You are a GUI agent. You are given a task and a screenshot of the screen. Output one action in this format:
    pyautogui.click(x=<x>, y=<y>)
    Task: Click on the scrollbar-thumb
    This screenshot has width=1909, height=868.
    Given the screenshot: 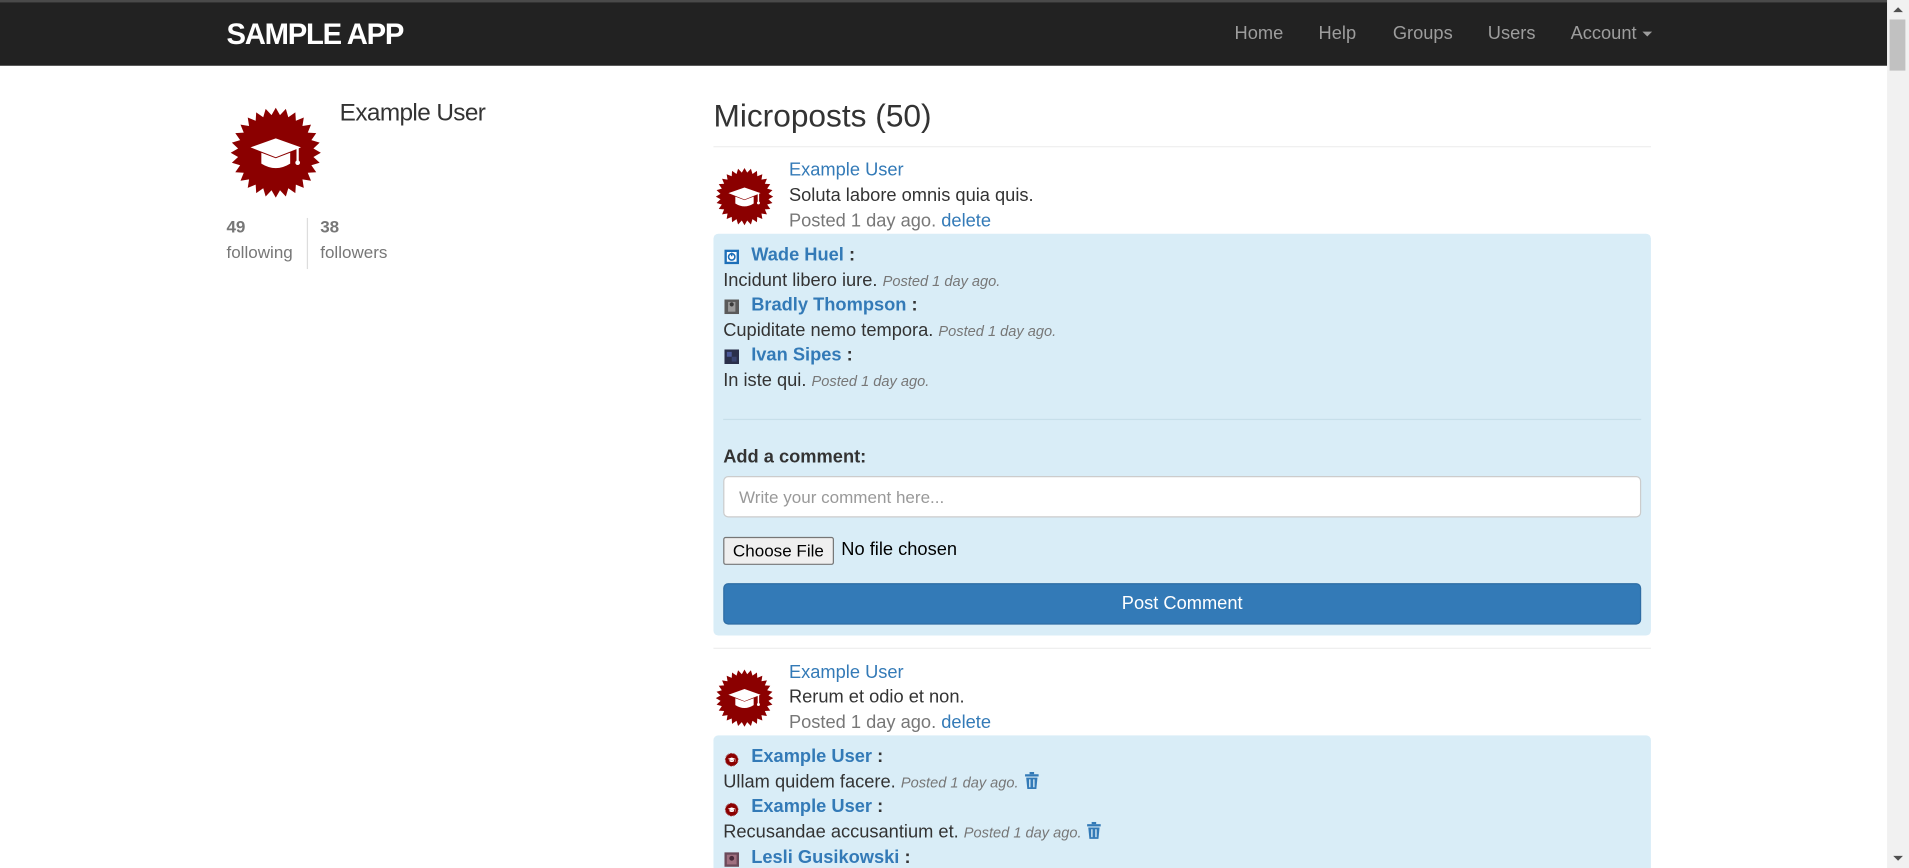 What is the action you would take?
    pyautogui.click(x=1897, y=45)
    